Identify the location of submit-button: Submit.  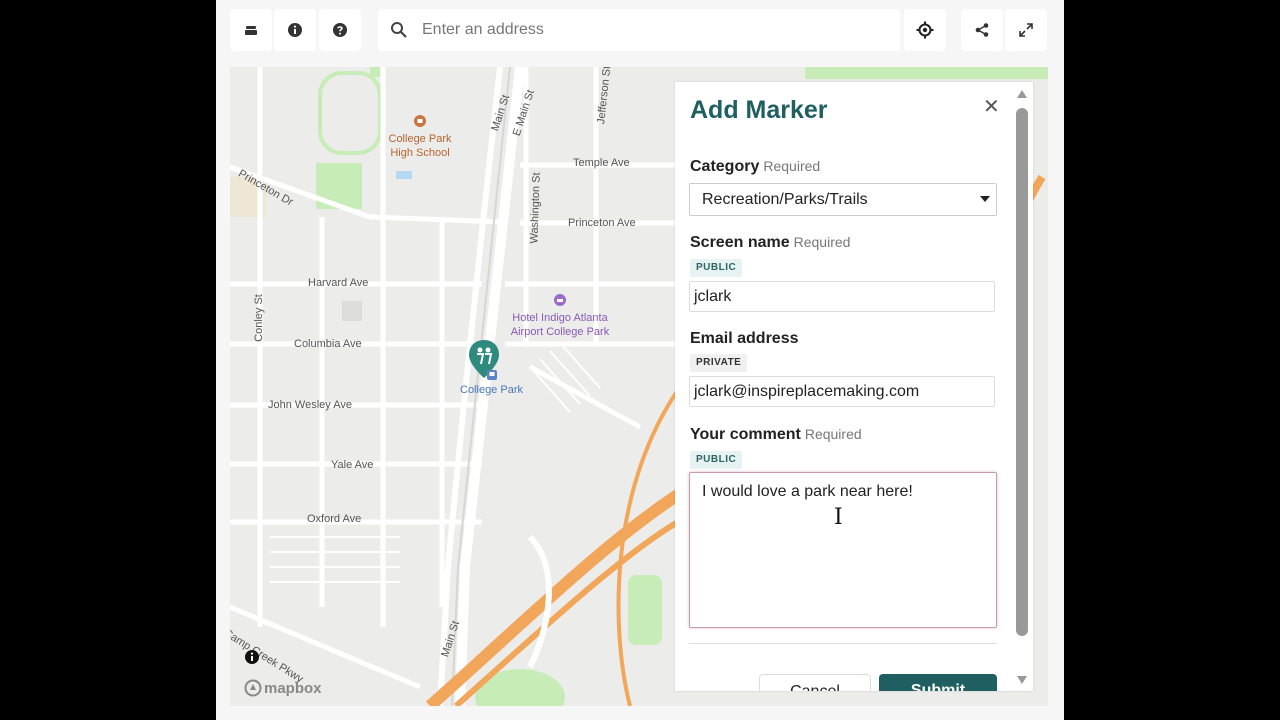
(938, 682).